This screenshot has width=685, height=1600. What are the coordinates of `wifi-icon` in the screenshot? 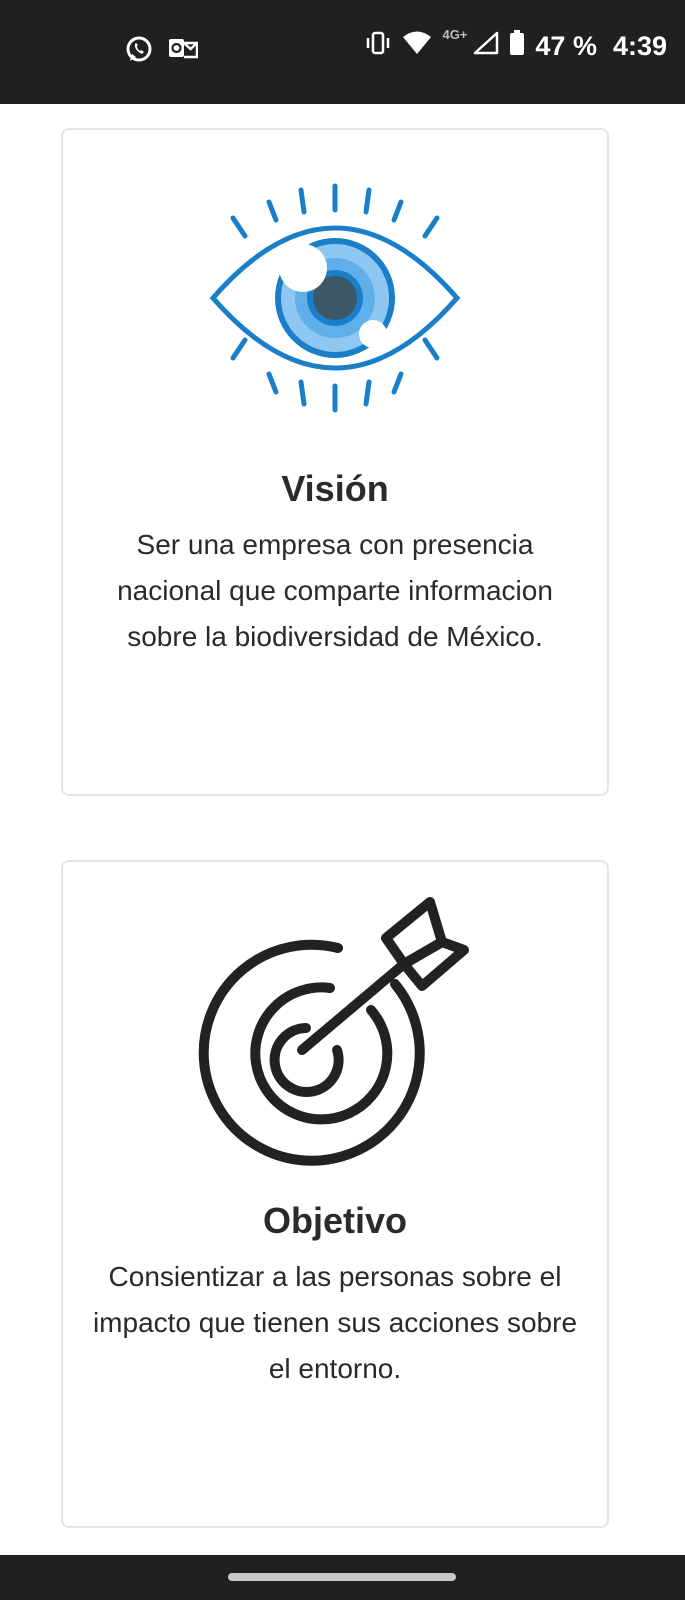 It's located at (417, 46).